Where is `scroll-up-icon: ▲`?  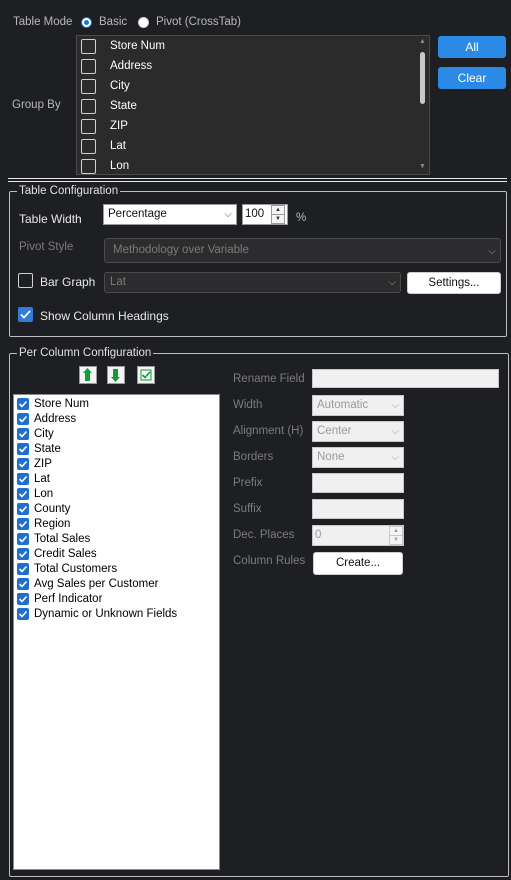 scroll-up-icon: ▲ is located at coordinates (422, 41).